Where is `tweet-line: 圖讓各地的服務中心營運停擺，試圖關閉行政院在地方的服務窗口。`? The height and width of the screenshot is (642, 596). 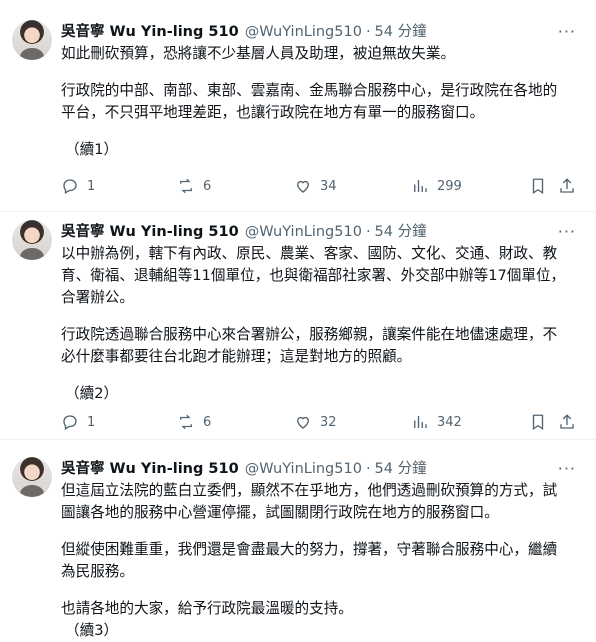 tweet-line: 圖讓各地的服務中心營運停擺，試圖關閉行政院在地方的服務窗口。 is located at coordinates (280, 512).